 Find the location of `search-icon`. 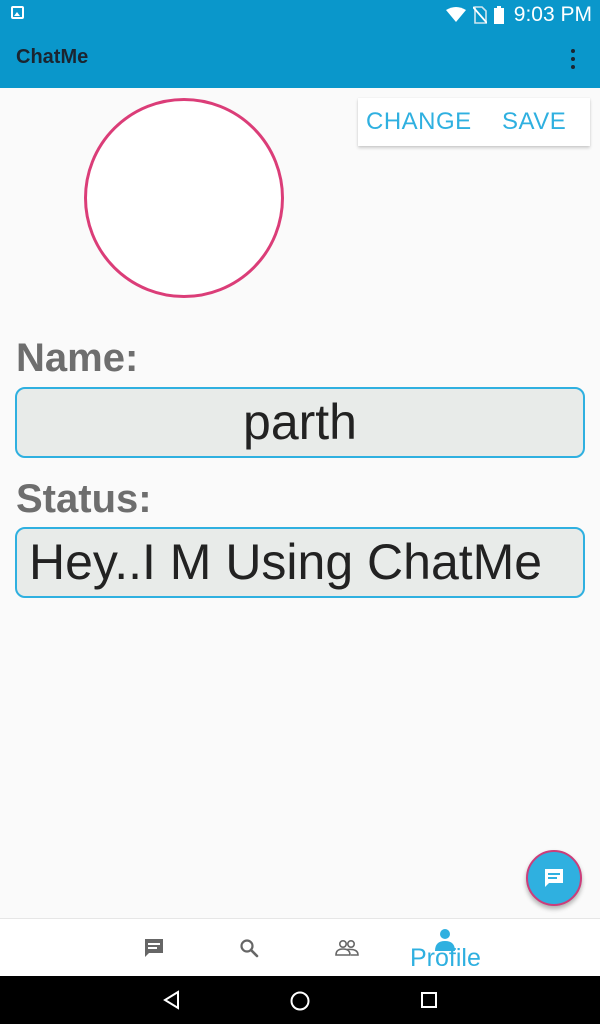

search-icon is located at coordinates (249, 948).